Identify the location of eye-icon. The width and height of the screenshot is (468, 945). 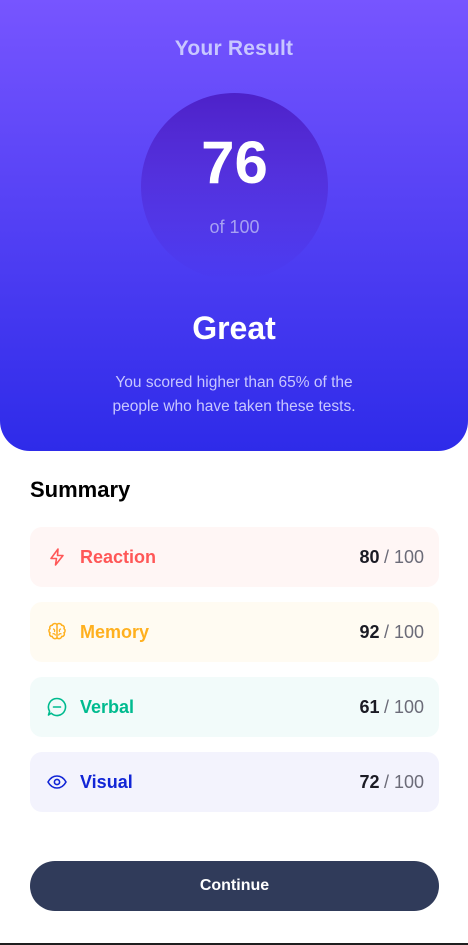
(57, 782).